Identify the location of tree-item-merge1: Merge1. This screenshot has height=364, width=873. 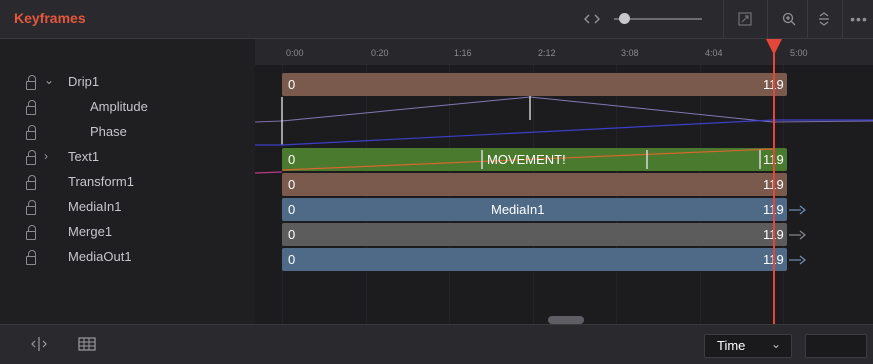
(127, 232).